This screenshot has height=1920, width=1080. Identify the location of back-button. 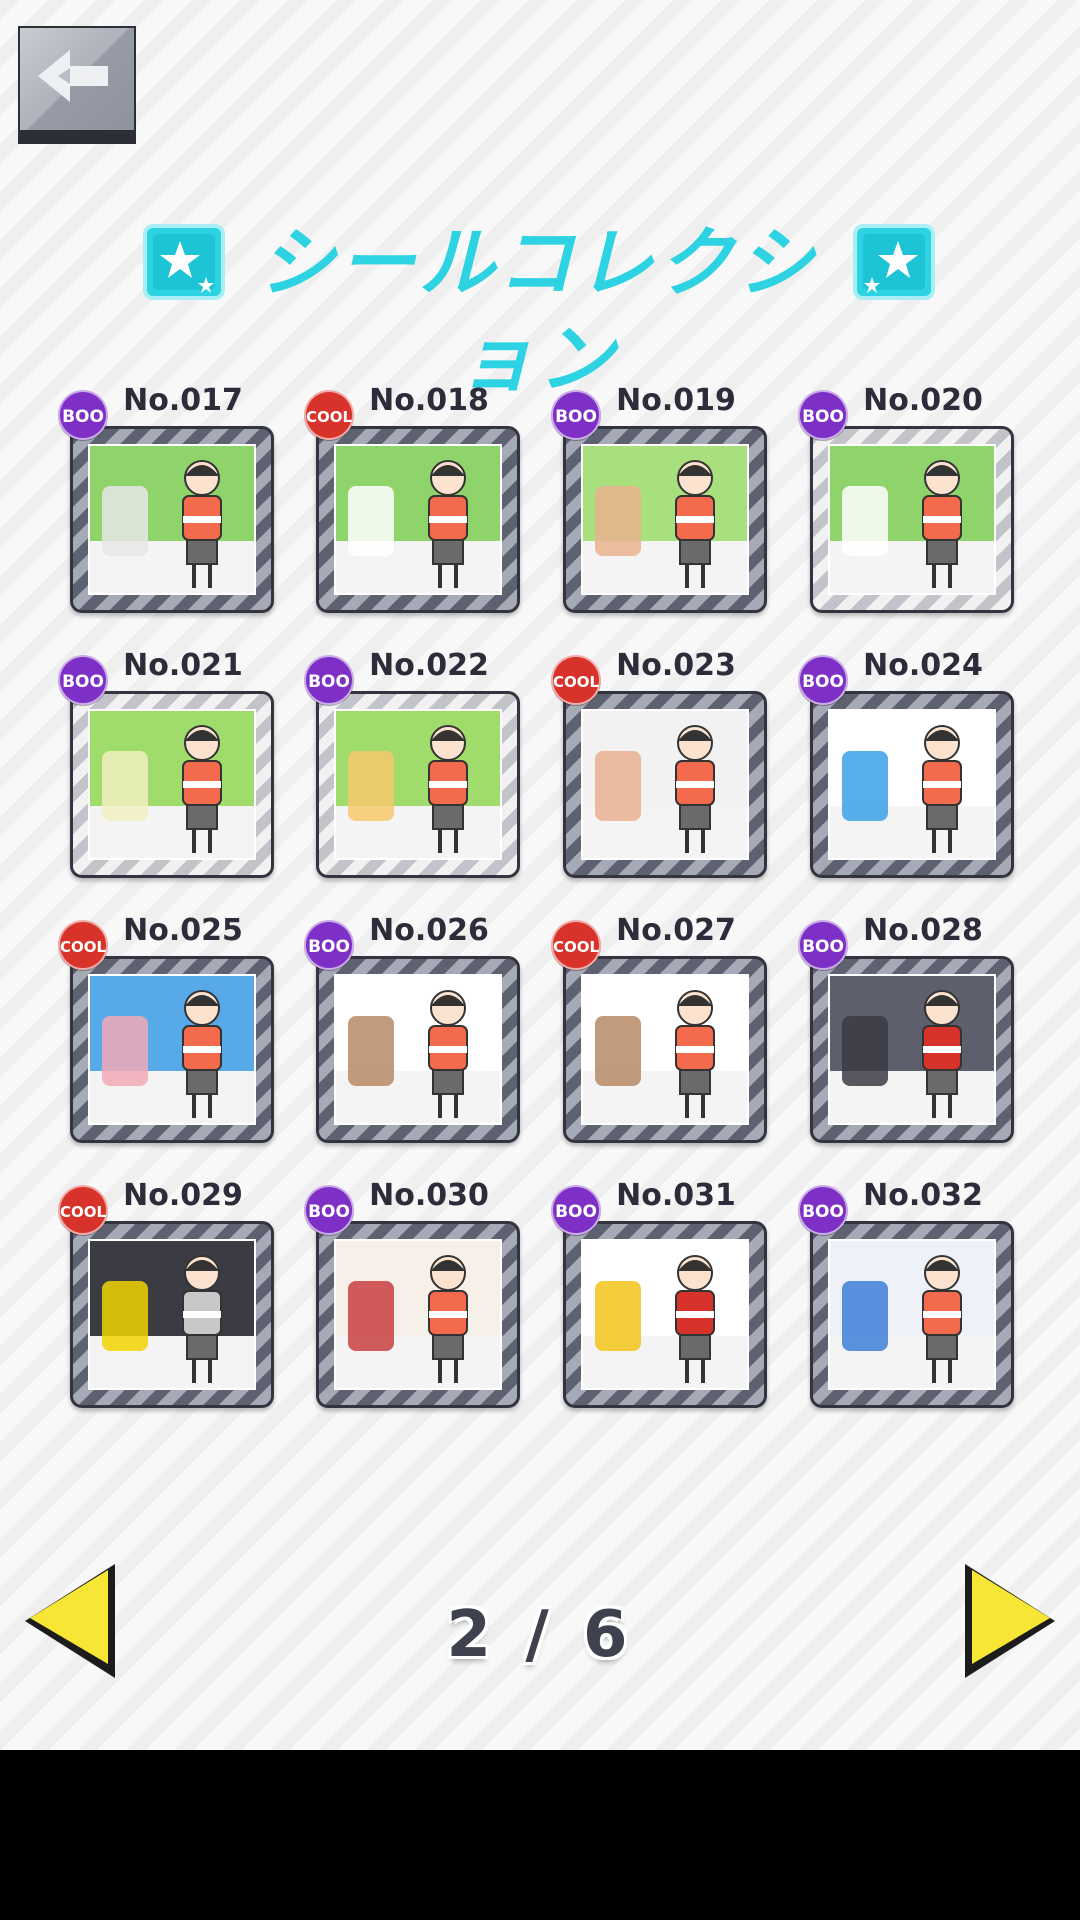
(77, 85).